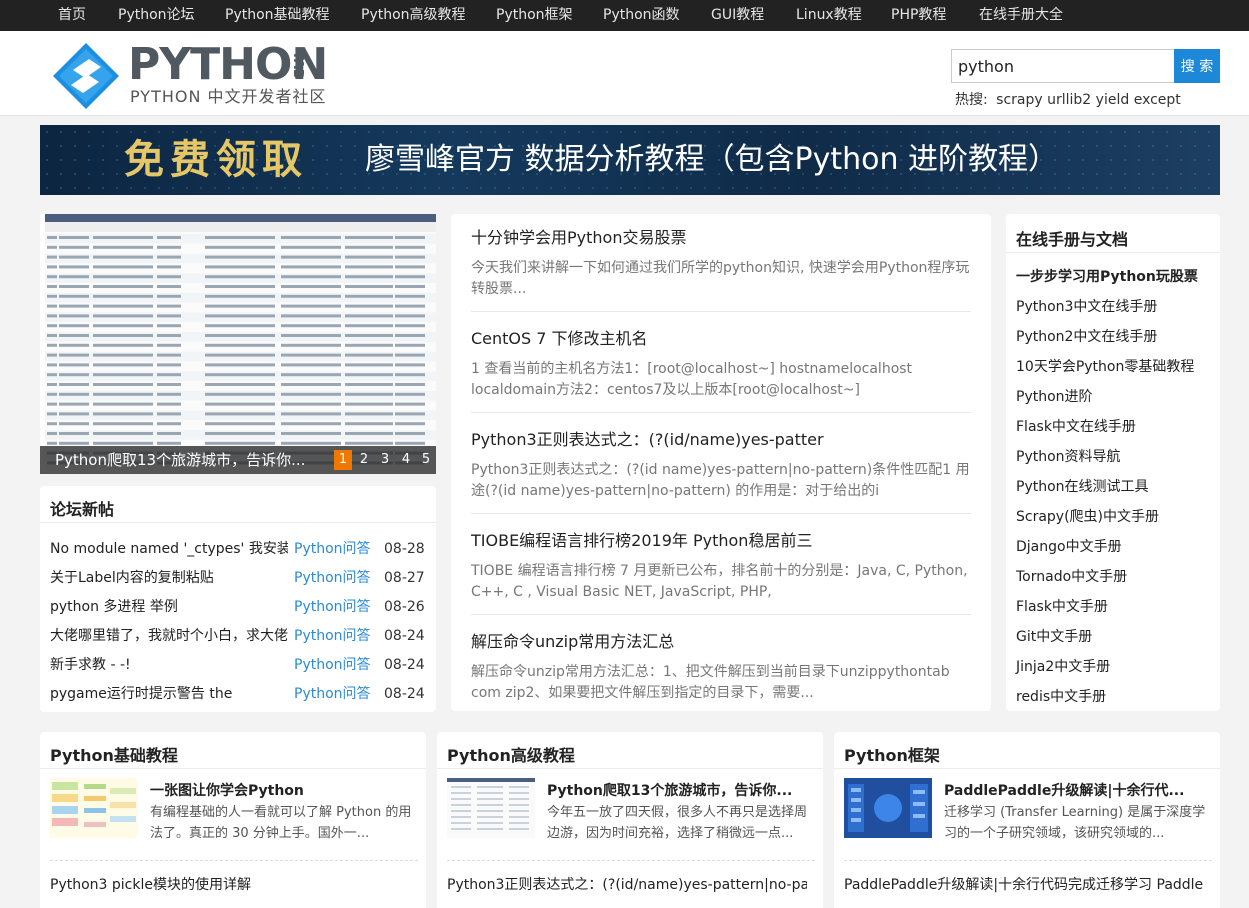 The height and width of the screenshot is (908, 1249). I want to click on nav-forum: Python论坛, so click(156, 15).